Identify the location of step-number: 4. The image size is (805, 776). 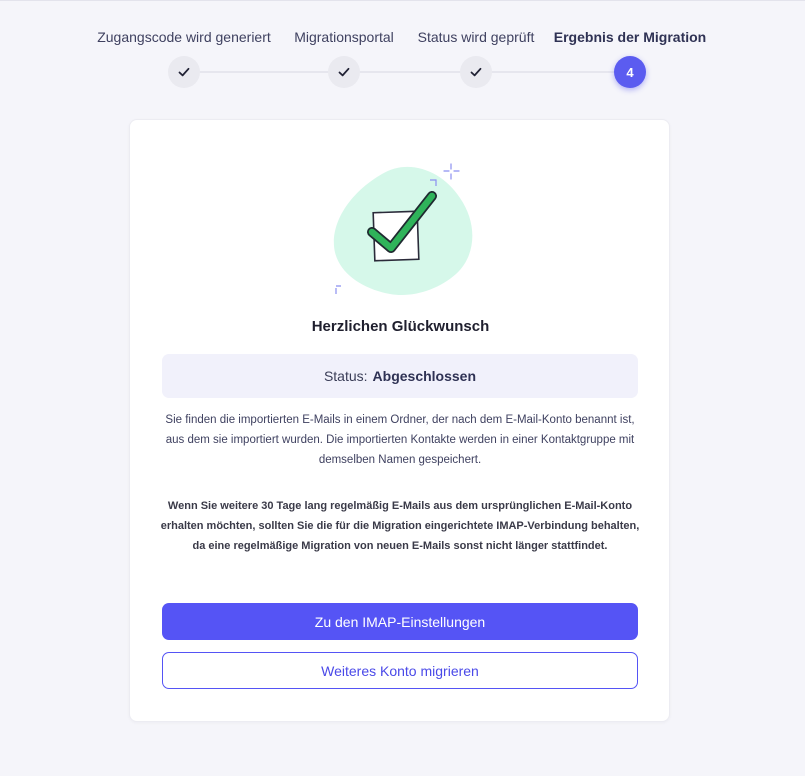
(630, 72).